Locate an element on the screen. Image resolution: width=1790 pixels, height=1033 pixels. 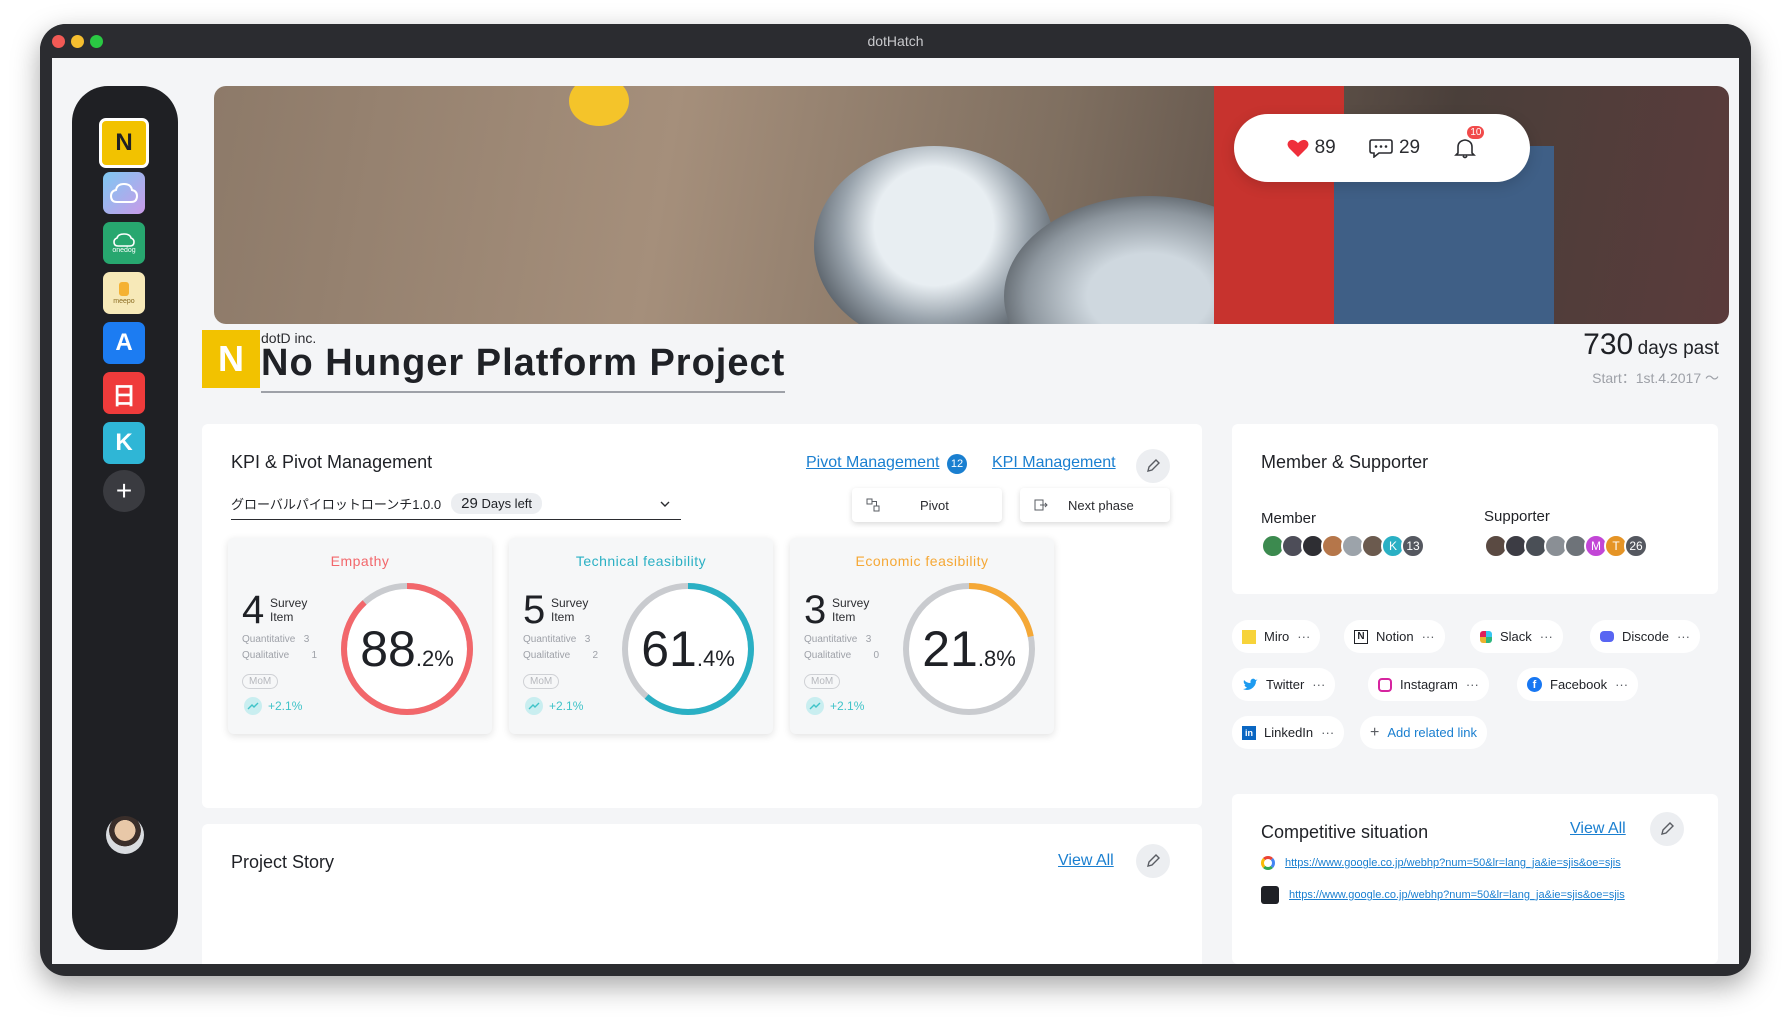
sidebar-app-meepo: meepo is located at coordinates (124, 293).